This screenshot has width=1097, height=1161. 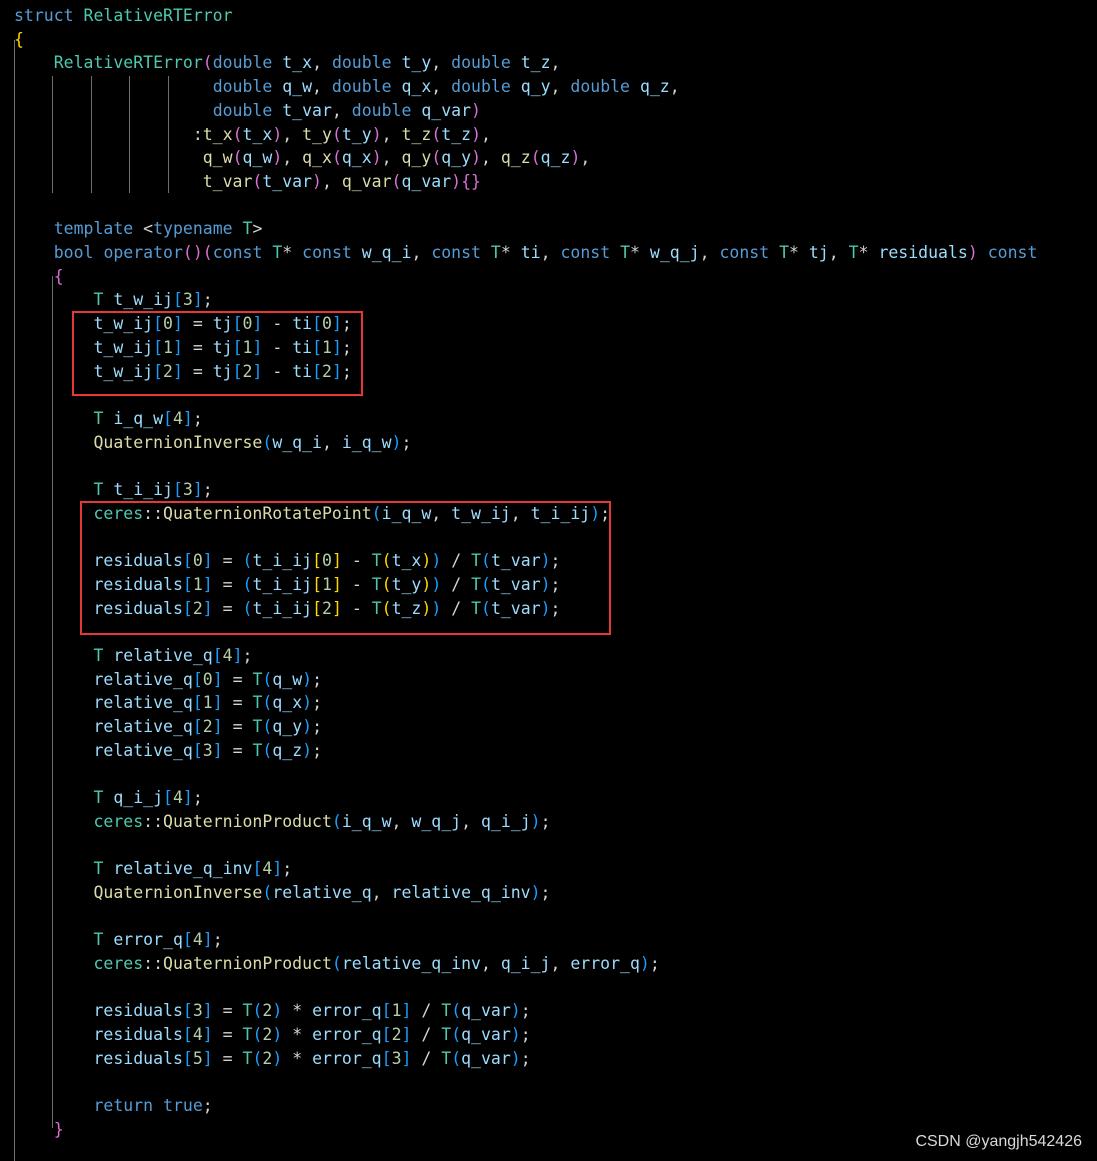 I want to click on code-line: QuaternionInverse(w_q_i, i_q_w);, so click(x=252, y=442).